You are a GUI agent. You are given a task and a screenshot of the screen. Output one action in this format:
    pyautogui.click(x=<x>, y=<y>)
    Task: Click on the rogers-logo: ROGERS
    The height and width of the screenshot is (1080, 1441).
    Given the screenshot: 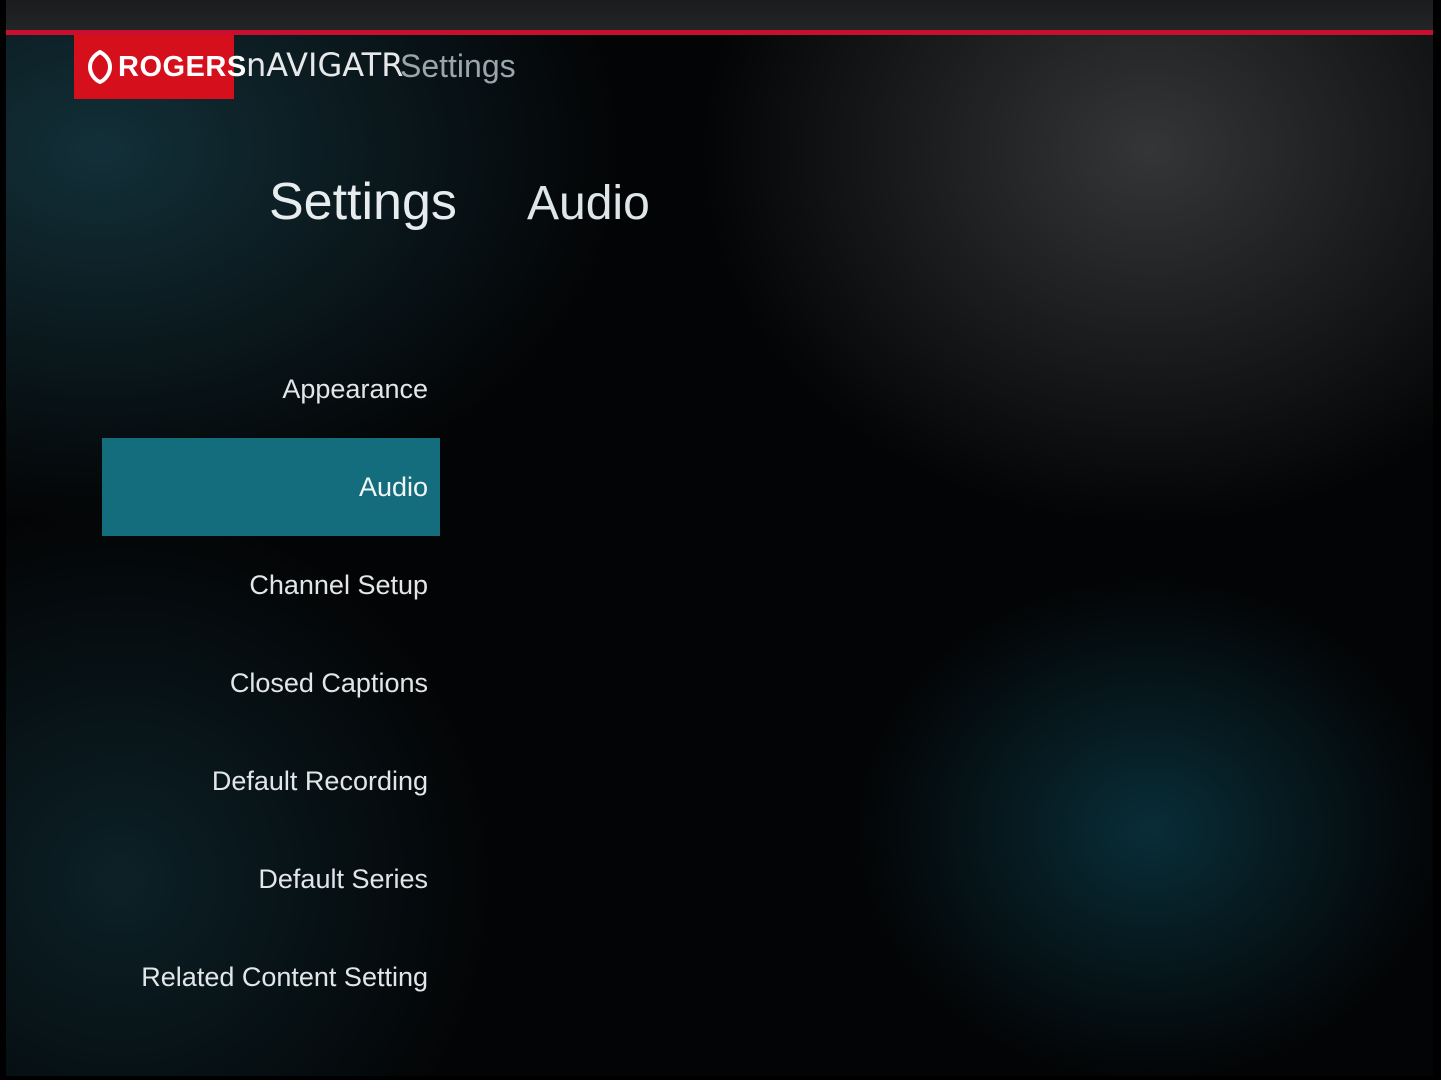 What is the action you would take?
    pyautogui.click(x=160, y=67)
    